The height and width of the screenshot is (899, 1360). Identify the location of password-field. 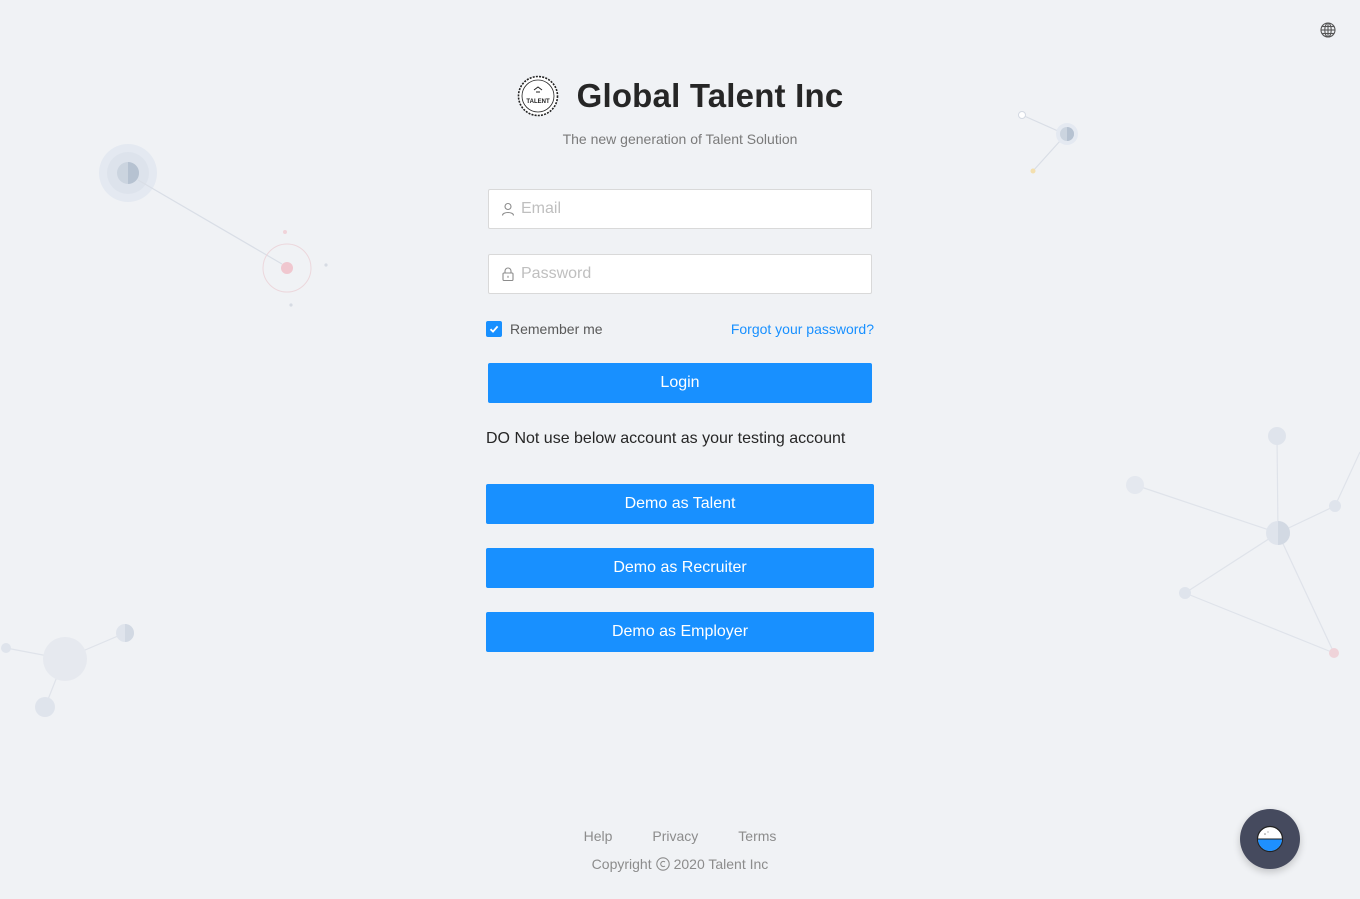
(680, 274).